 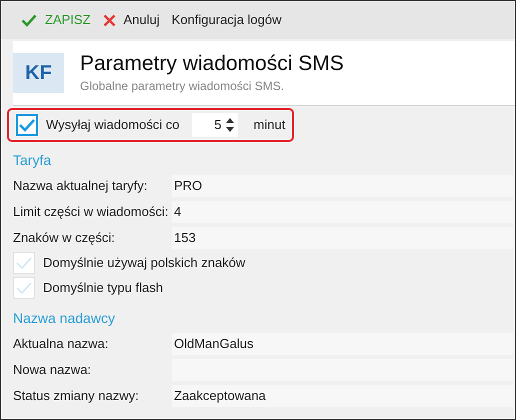 What do you see at coordinates (103, 287) in the screenshot?
I see `checkbox-label: Domyślnie typu flash` at bounding box center [103, 287].